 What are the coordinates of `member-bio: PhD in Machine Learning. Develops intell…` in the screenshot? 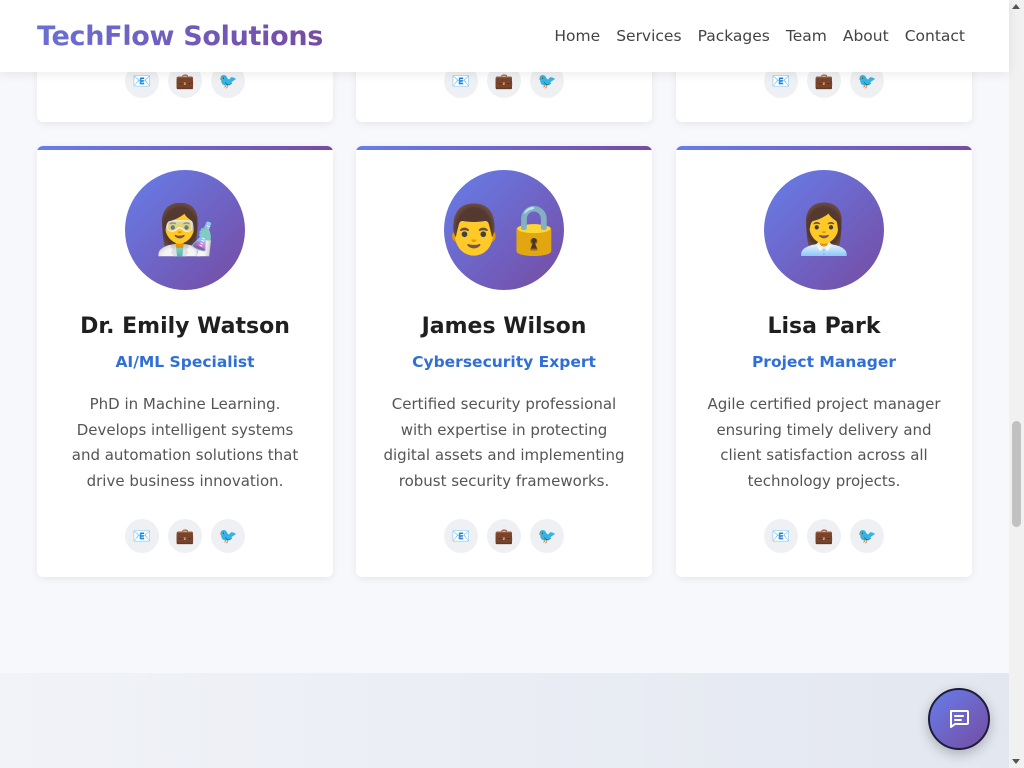 It's located at (185, 442).